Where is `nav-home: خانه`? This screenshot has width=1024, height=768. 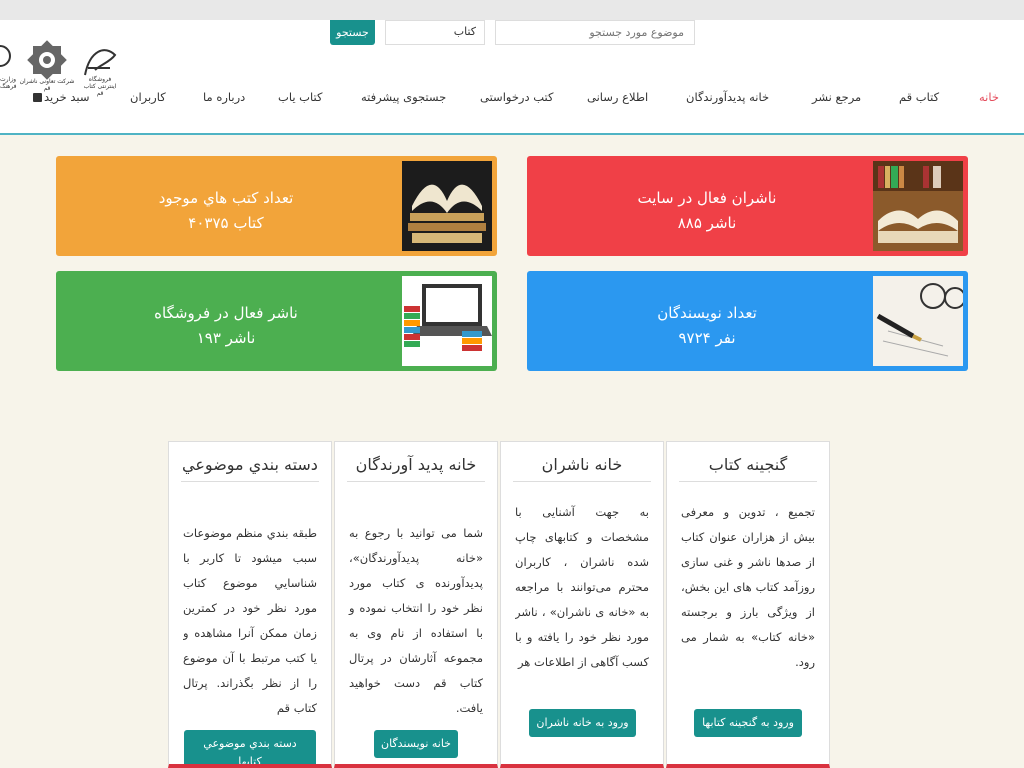 nav-home: خانه is located at coordinates (989, 97).